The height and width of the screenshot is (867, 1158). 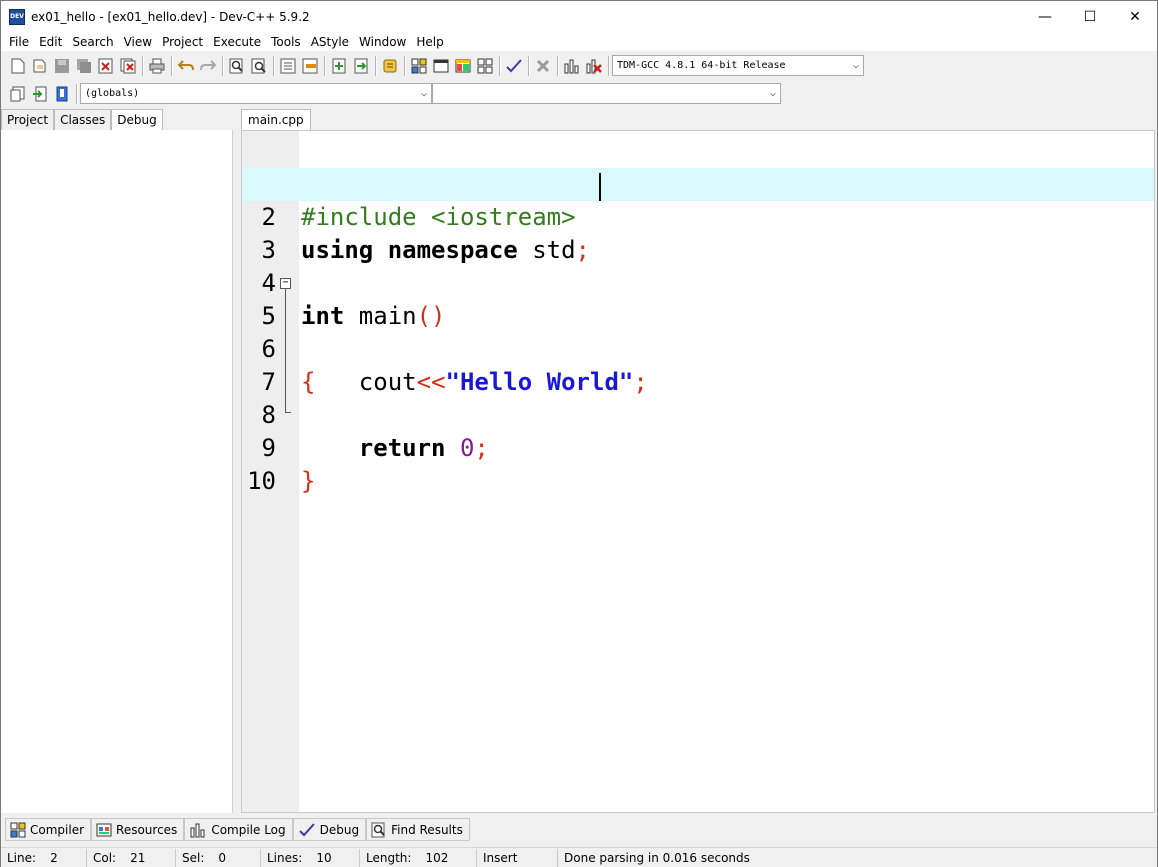 I want to click on tab-find-results: Find Results, so click(x=418, y=829).